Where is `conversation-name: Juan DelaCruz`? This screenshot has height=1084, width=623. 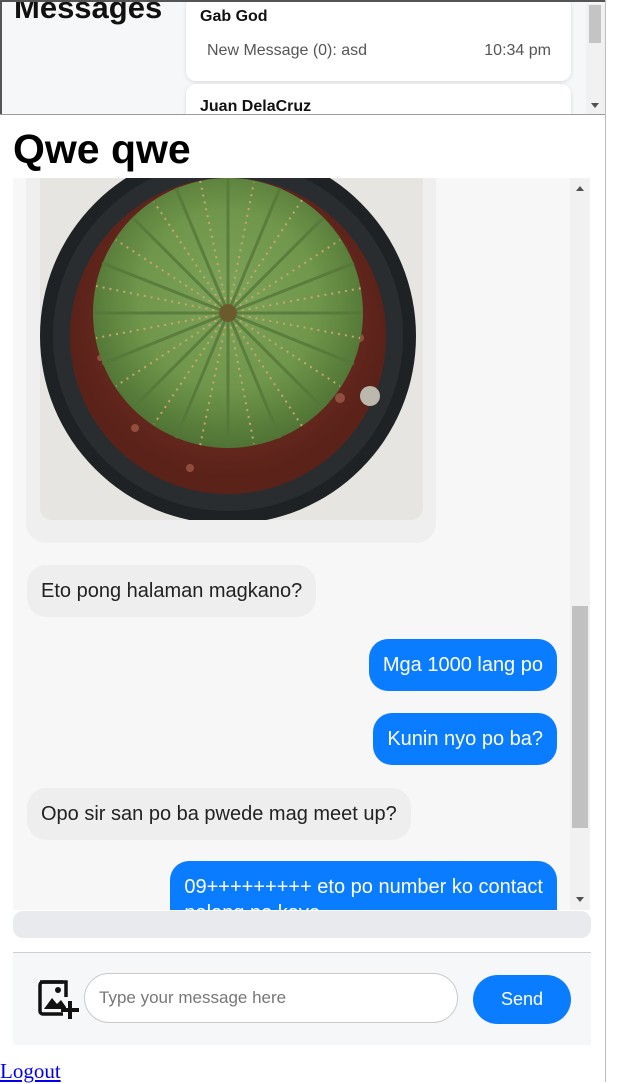 conversation-name: Juan DelaCruz is located at coordinates (256, 106).